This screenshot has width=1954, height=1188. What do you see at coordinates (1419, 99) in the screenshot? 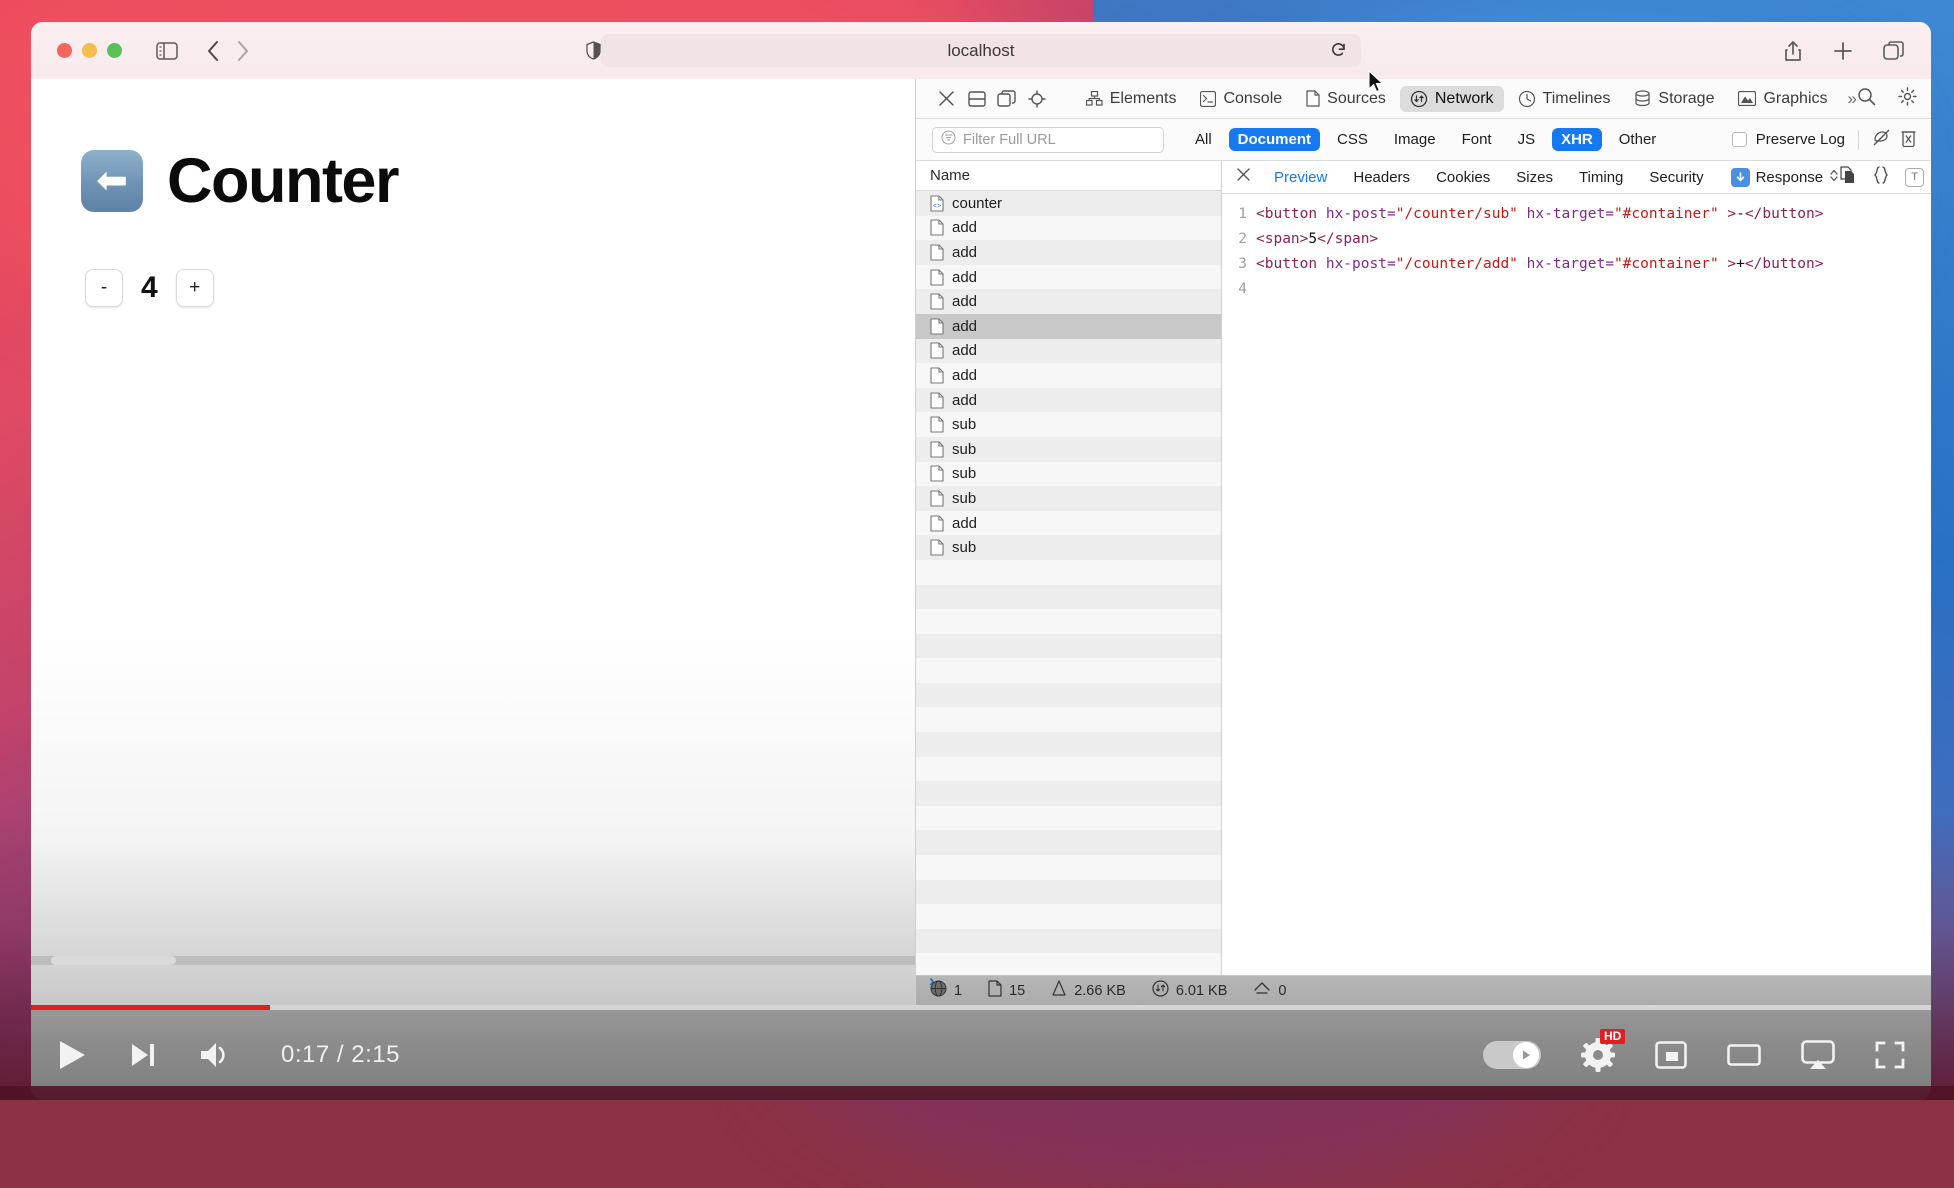
I see `network-icon` at bounding box center [1419, 99].